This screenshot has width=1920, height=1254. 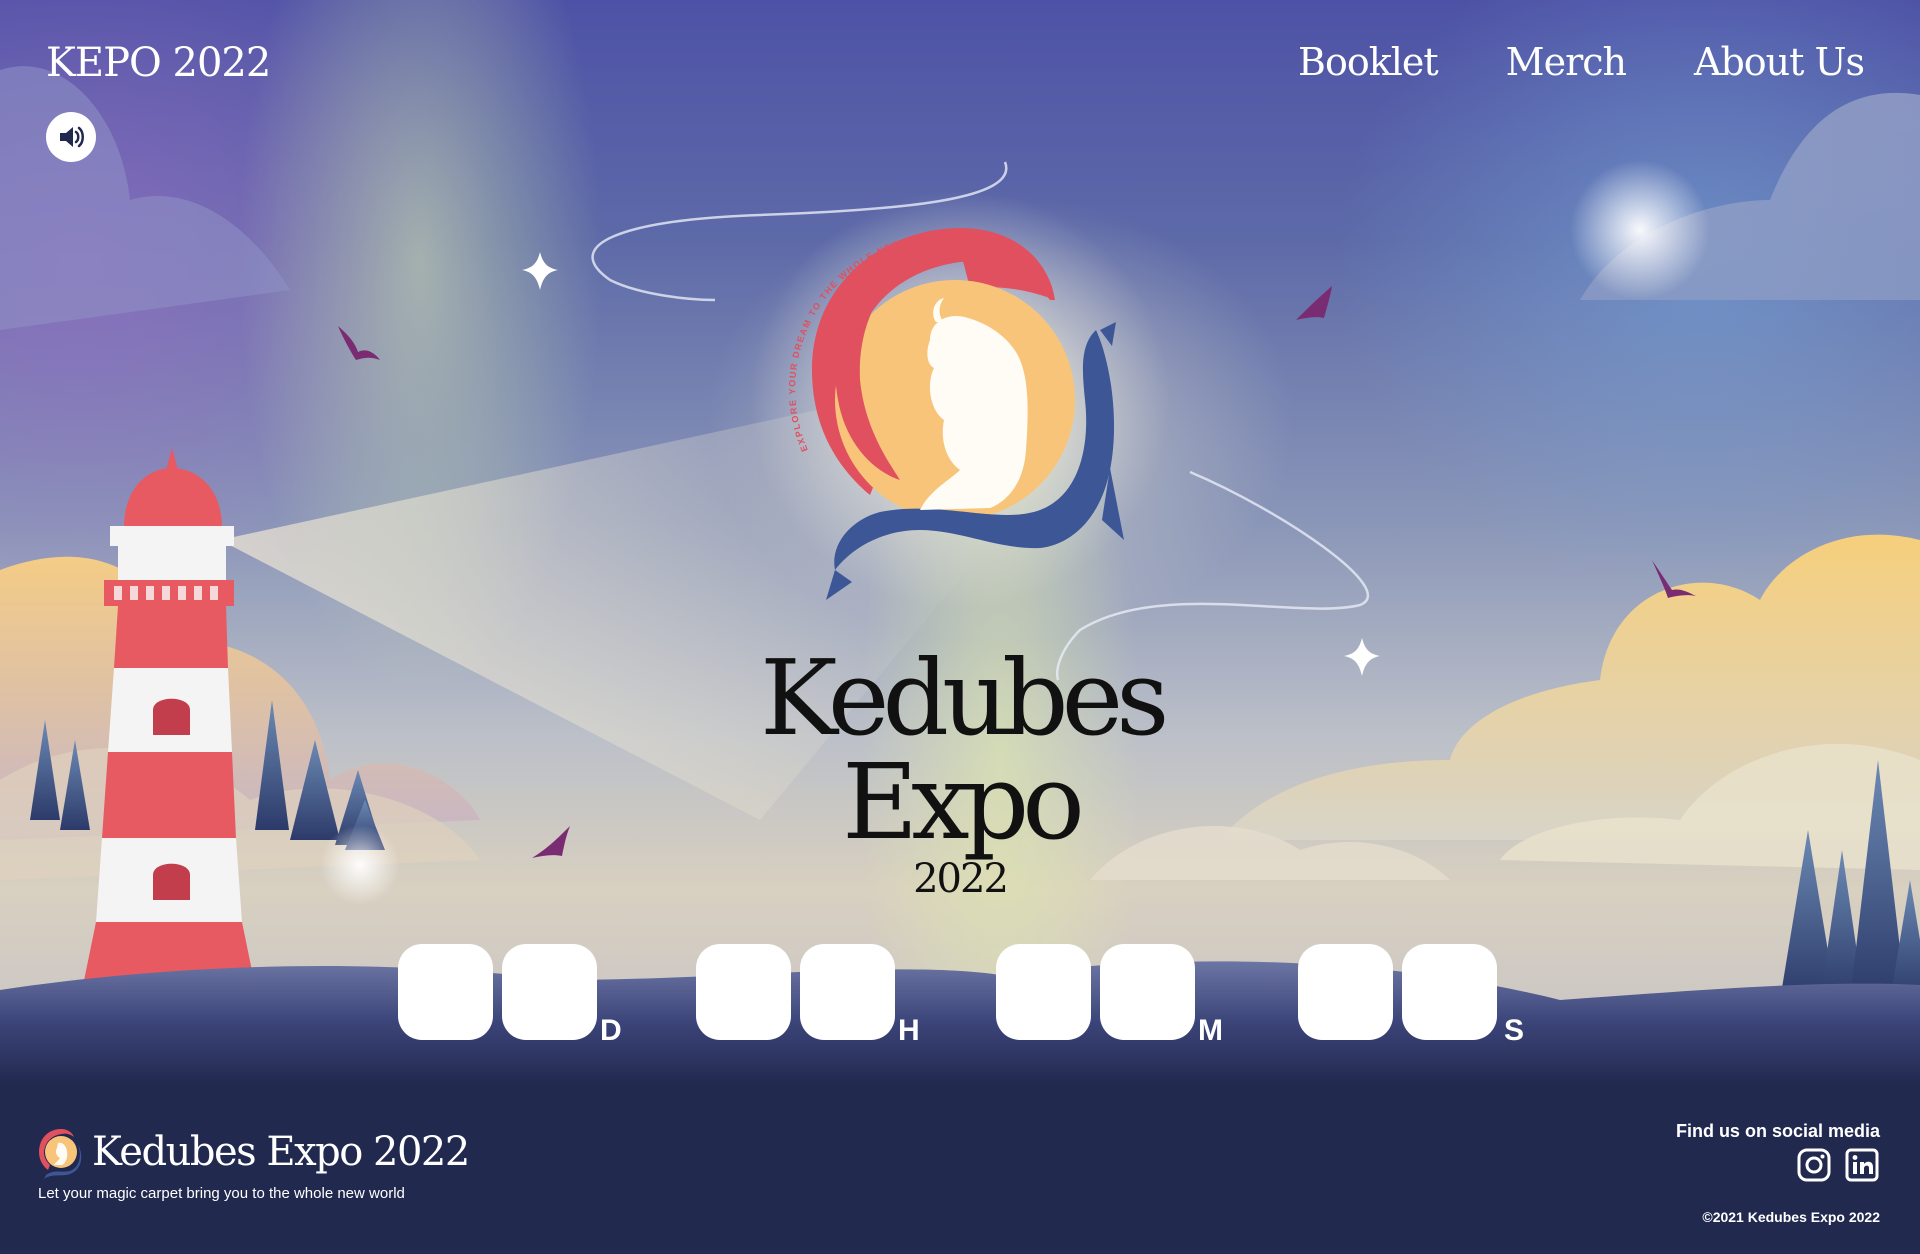 I want to click on nav-booklet-link: Booklet, so click(x=1368, y=62).